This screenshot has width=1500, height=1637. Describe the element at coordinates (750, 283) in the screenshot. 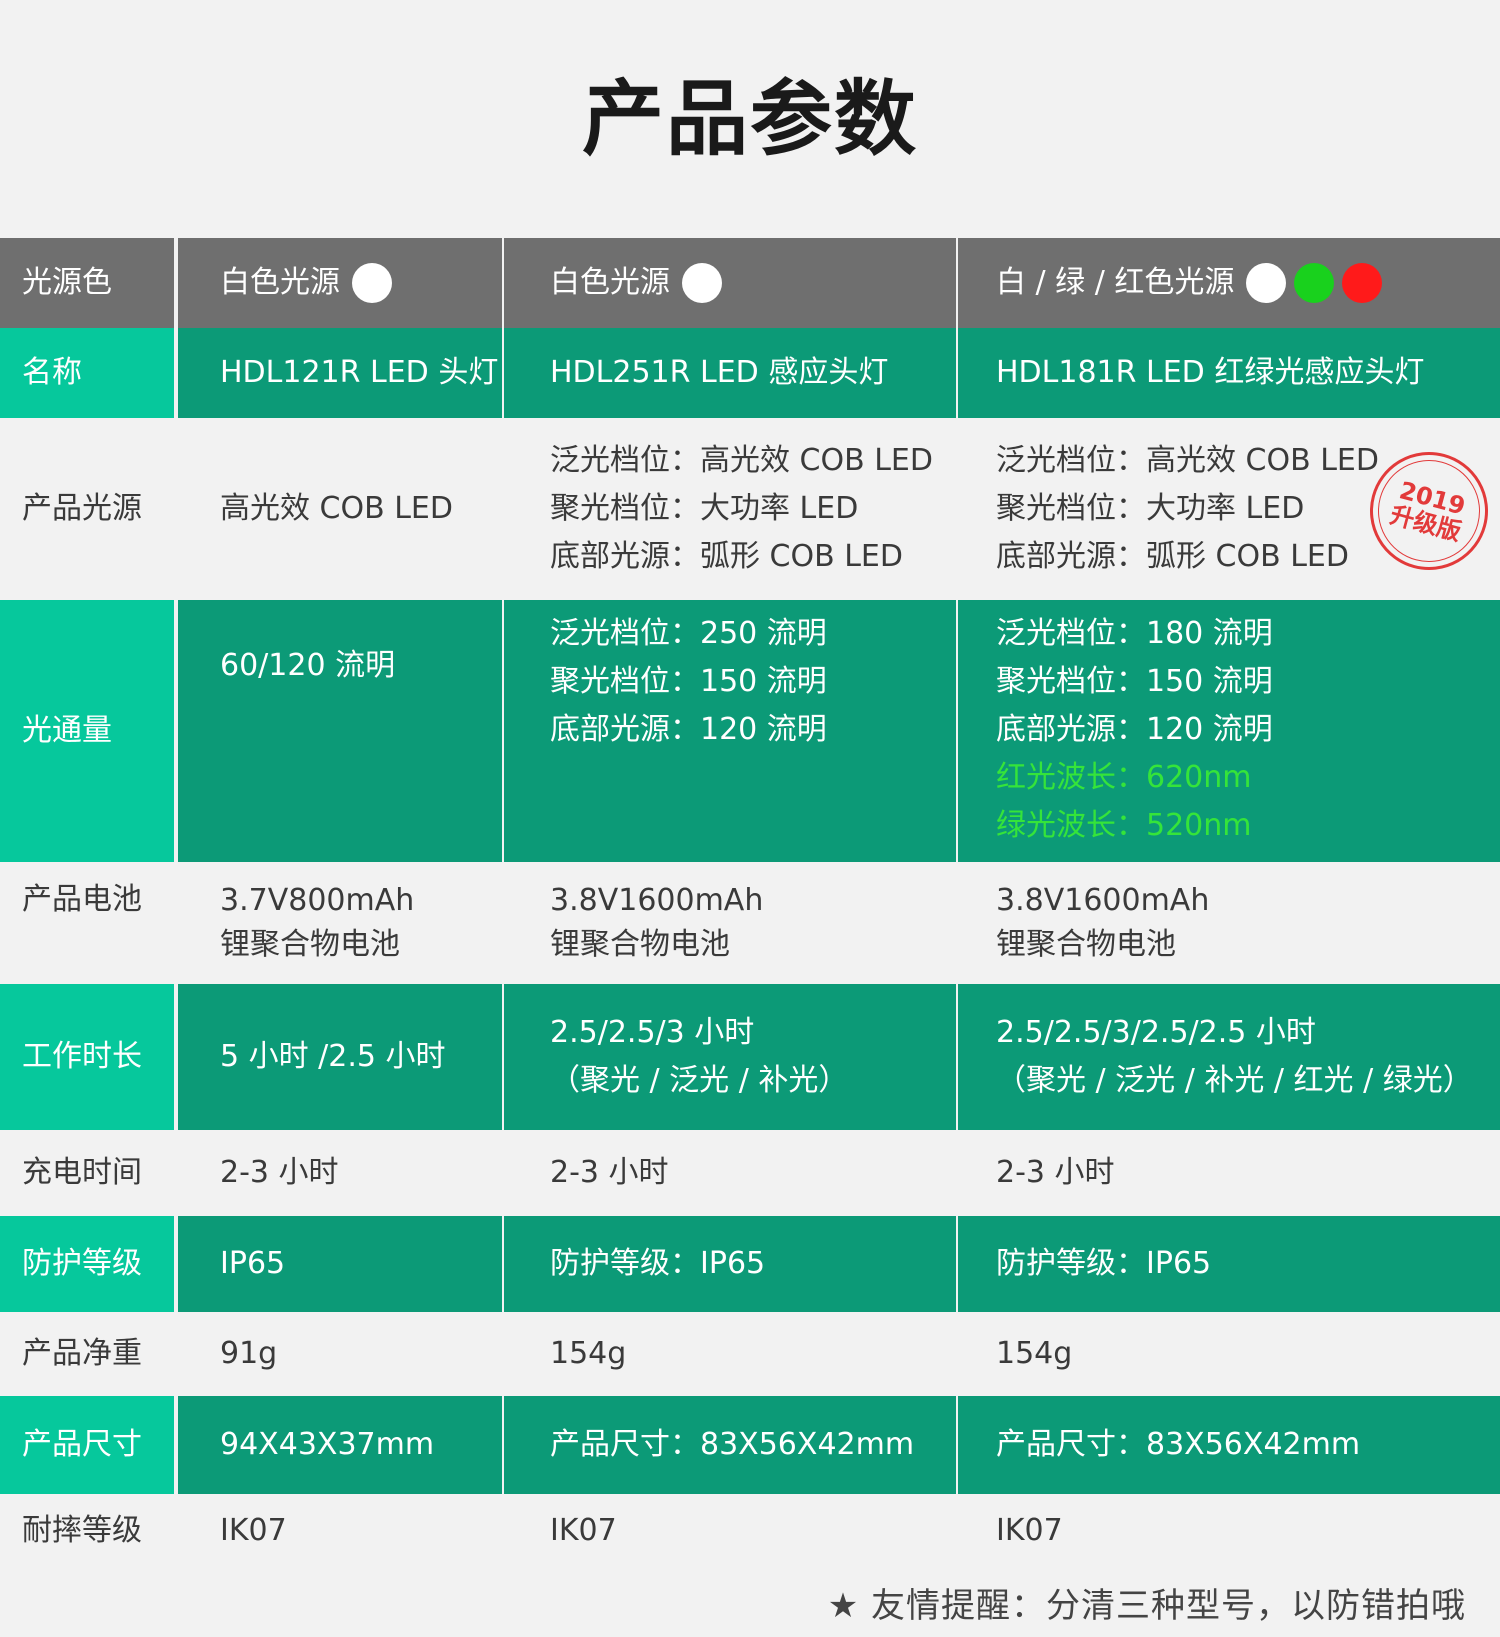

I see `table-row-light-color: 光源色 白色光源 白色光源 白 / 绿 / 红色光源` at that location.